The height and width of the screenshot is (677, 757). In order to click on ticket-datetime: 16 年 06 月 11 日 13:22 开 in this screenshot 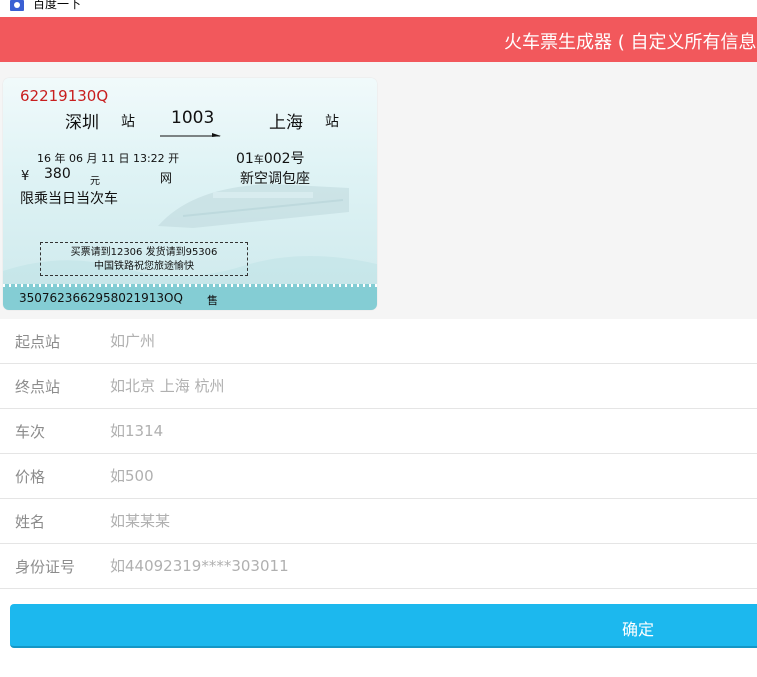, I will do `click(108, 158)`.